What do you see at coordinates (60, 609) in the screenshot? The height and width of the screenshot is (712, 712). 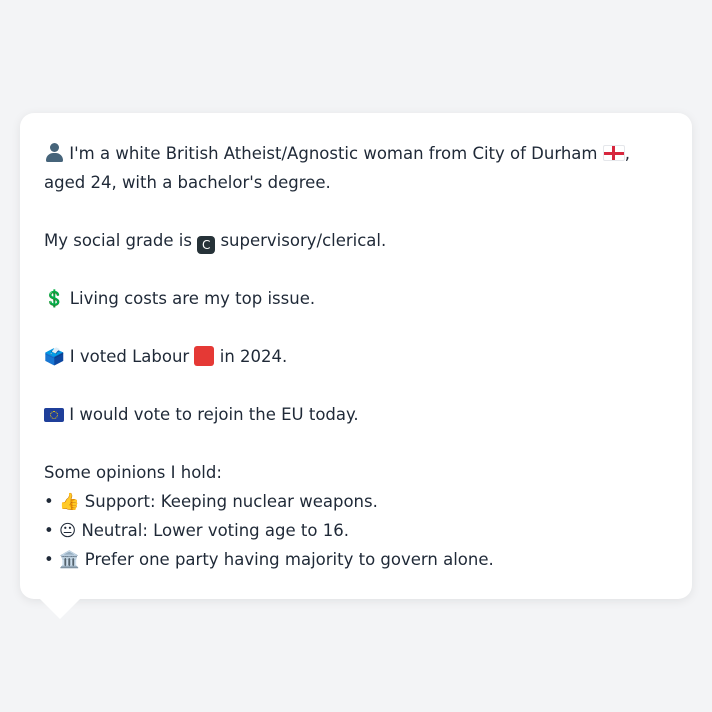 I see `bubble-tail` at bounding box center [60, 609].